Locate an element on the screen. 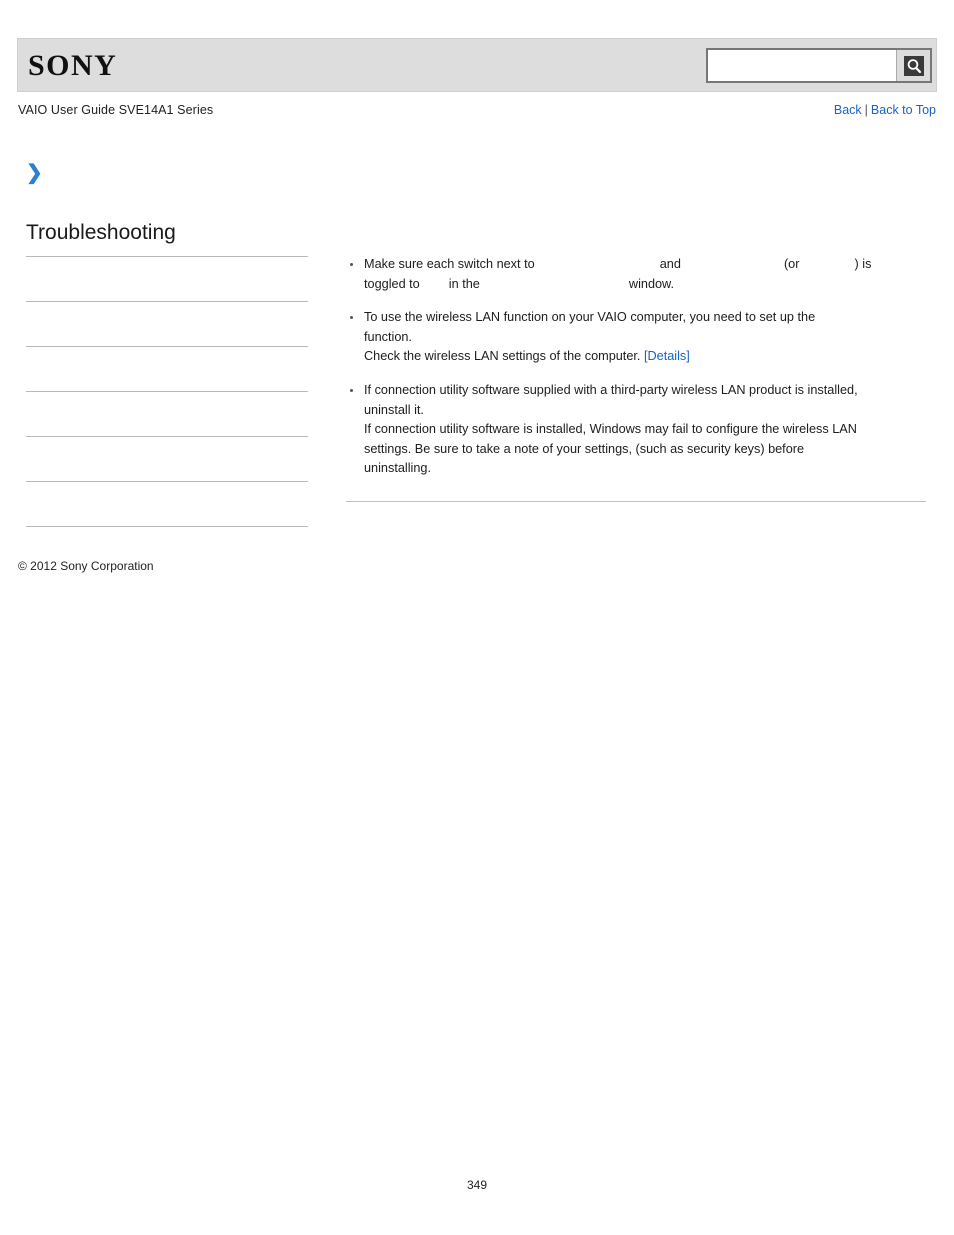 The image size is (954, 1235). search-box is located at coordinates (819, 65).